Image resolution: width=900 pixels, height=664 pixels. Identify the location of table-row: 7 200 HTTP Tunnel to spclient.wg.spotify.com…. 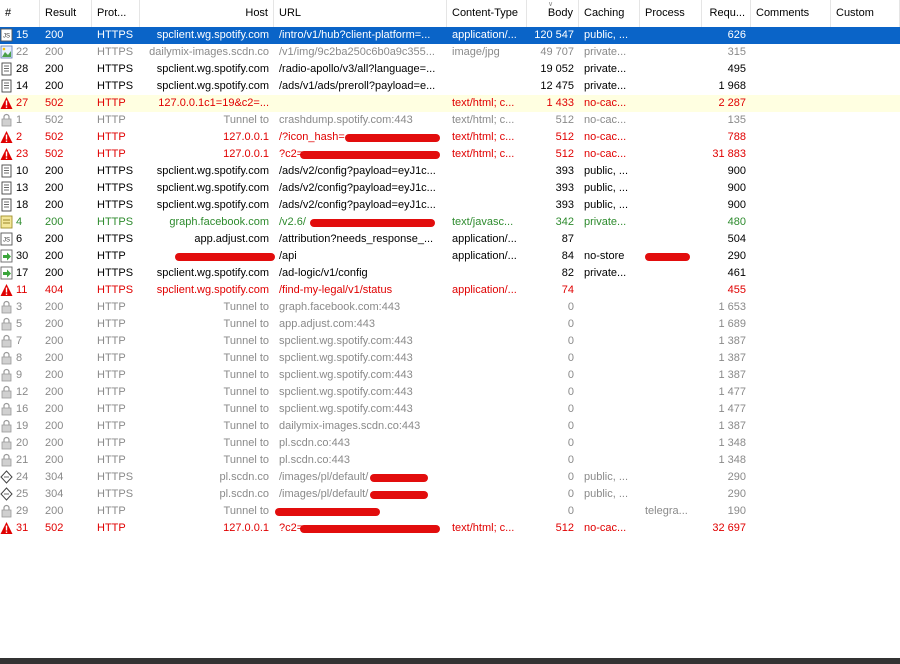
(450, 341).